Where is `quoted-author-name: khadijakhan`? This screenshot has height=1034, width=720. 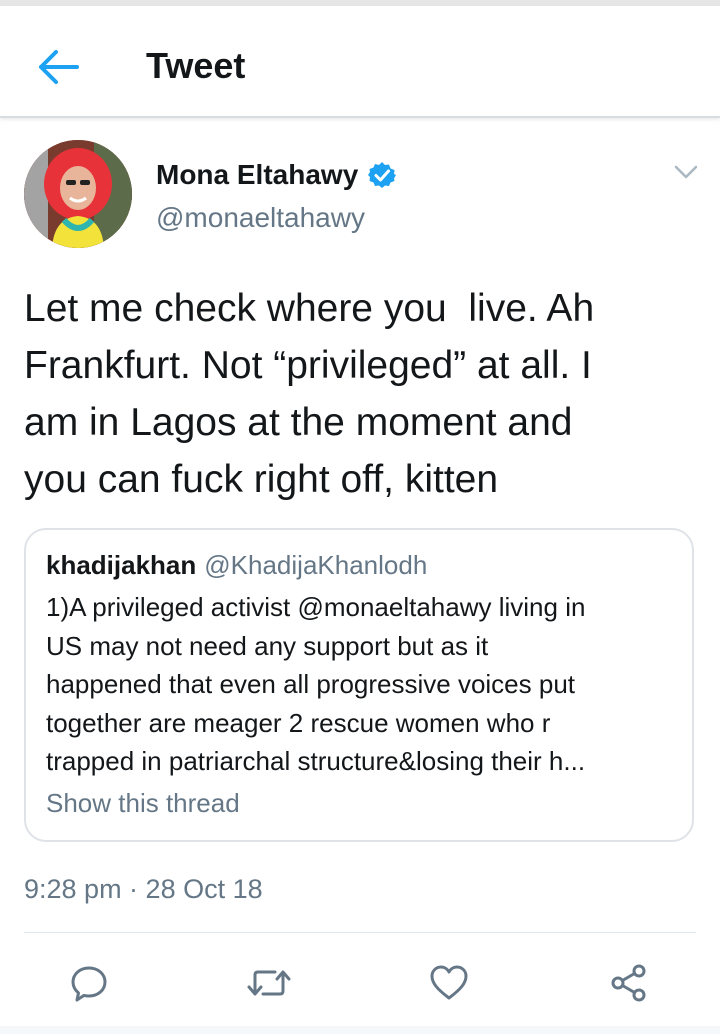
quoted-author-name: khadijakhan is located at coordinates (121, 565).